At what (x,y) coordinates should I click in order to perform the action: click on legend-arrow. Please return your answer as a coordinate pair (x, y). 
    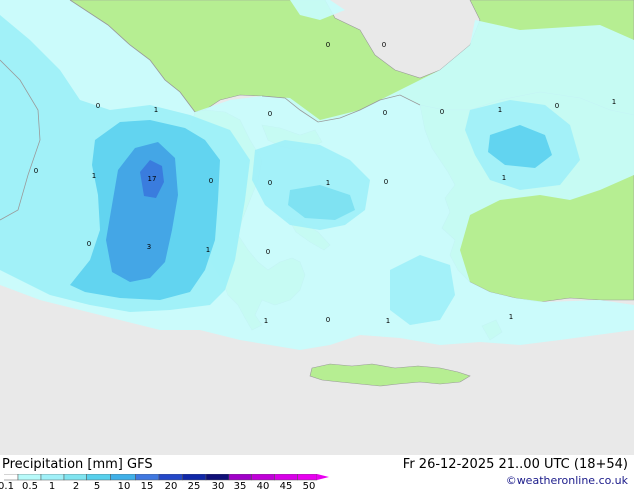
    Looking at the image, I should click on (323, 477).